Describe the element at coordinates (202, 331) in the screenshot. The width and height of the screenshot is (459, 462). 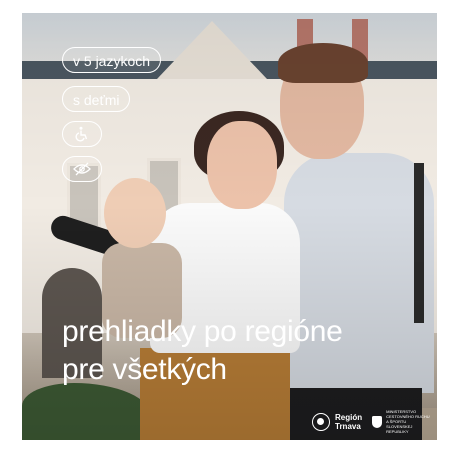
I see `headline-line-1: prehliadky po regióne` at that location.